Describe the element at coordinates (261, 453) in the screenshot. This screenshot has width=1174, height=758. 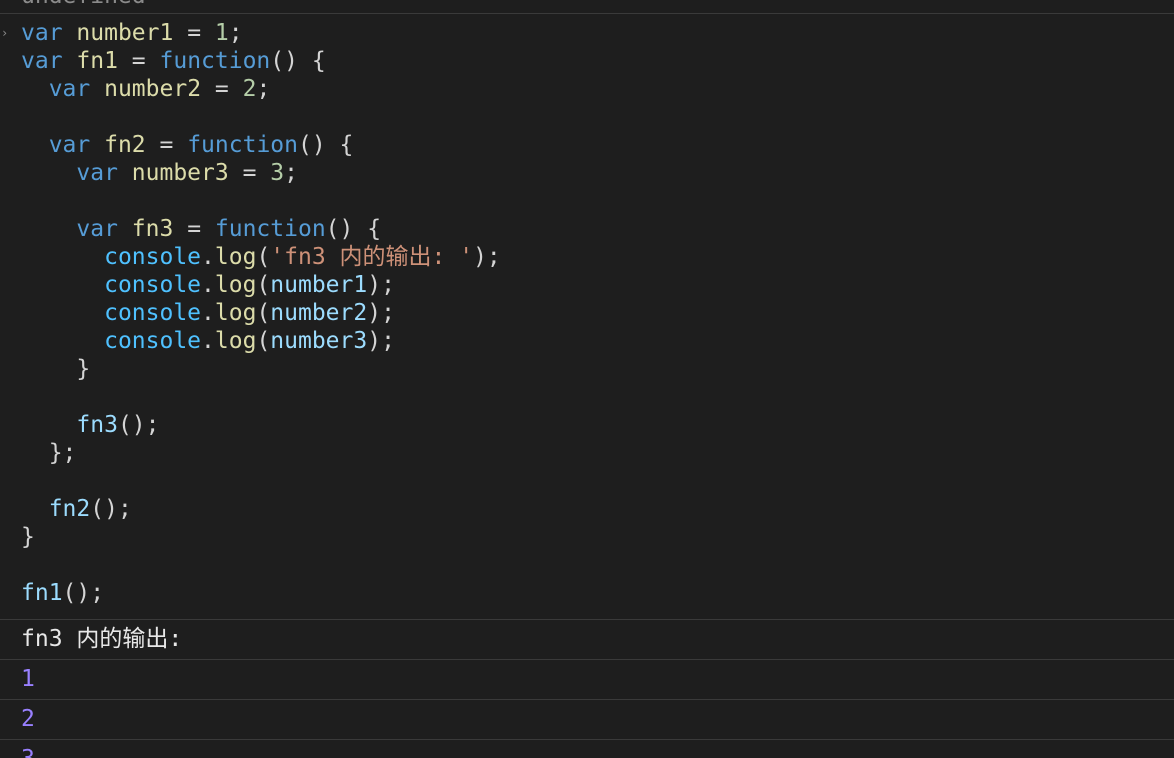
I see `code-line: };` at that location.